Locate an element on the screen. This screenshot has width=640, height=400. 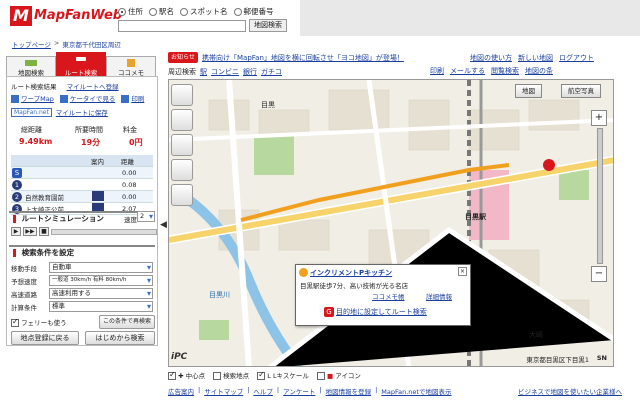
footer-link: アンケート is located at coordinates (299, 392).